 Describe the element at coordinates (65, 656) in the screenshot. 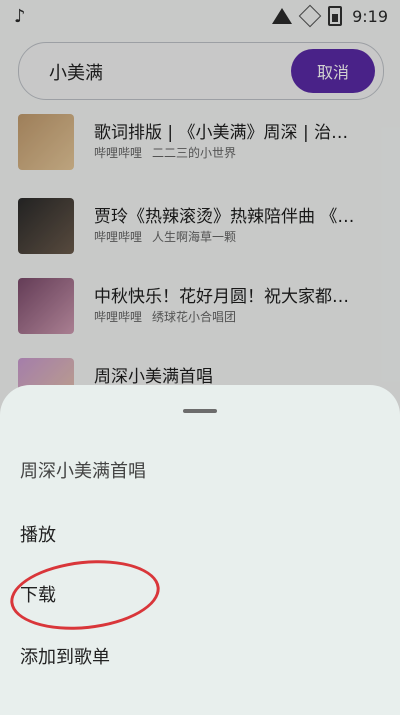

I see `add-to-playlist-option: 添加到歌单` at that location.